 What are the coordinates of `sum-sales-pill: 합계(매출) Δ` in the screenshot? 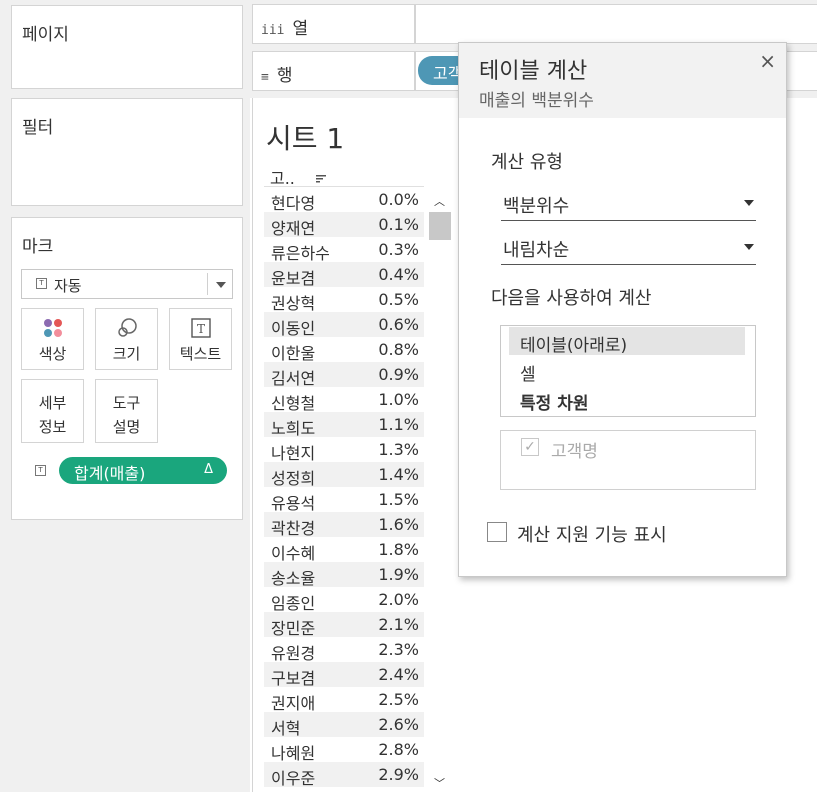 It's located at (143, 470).